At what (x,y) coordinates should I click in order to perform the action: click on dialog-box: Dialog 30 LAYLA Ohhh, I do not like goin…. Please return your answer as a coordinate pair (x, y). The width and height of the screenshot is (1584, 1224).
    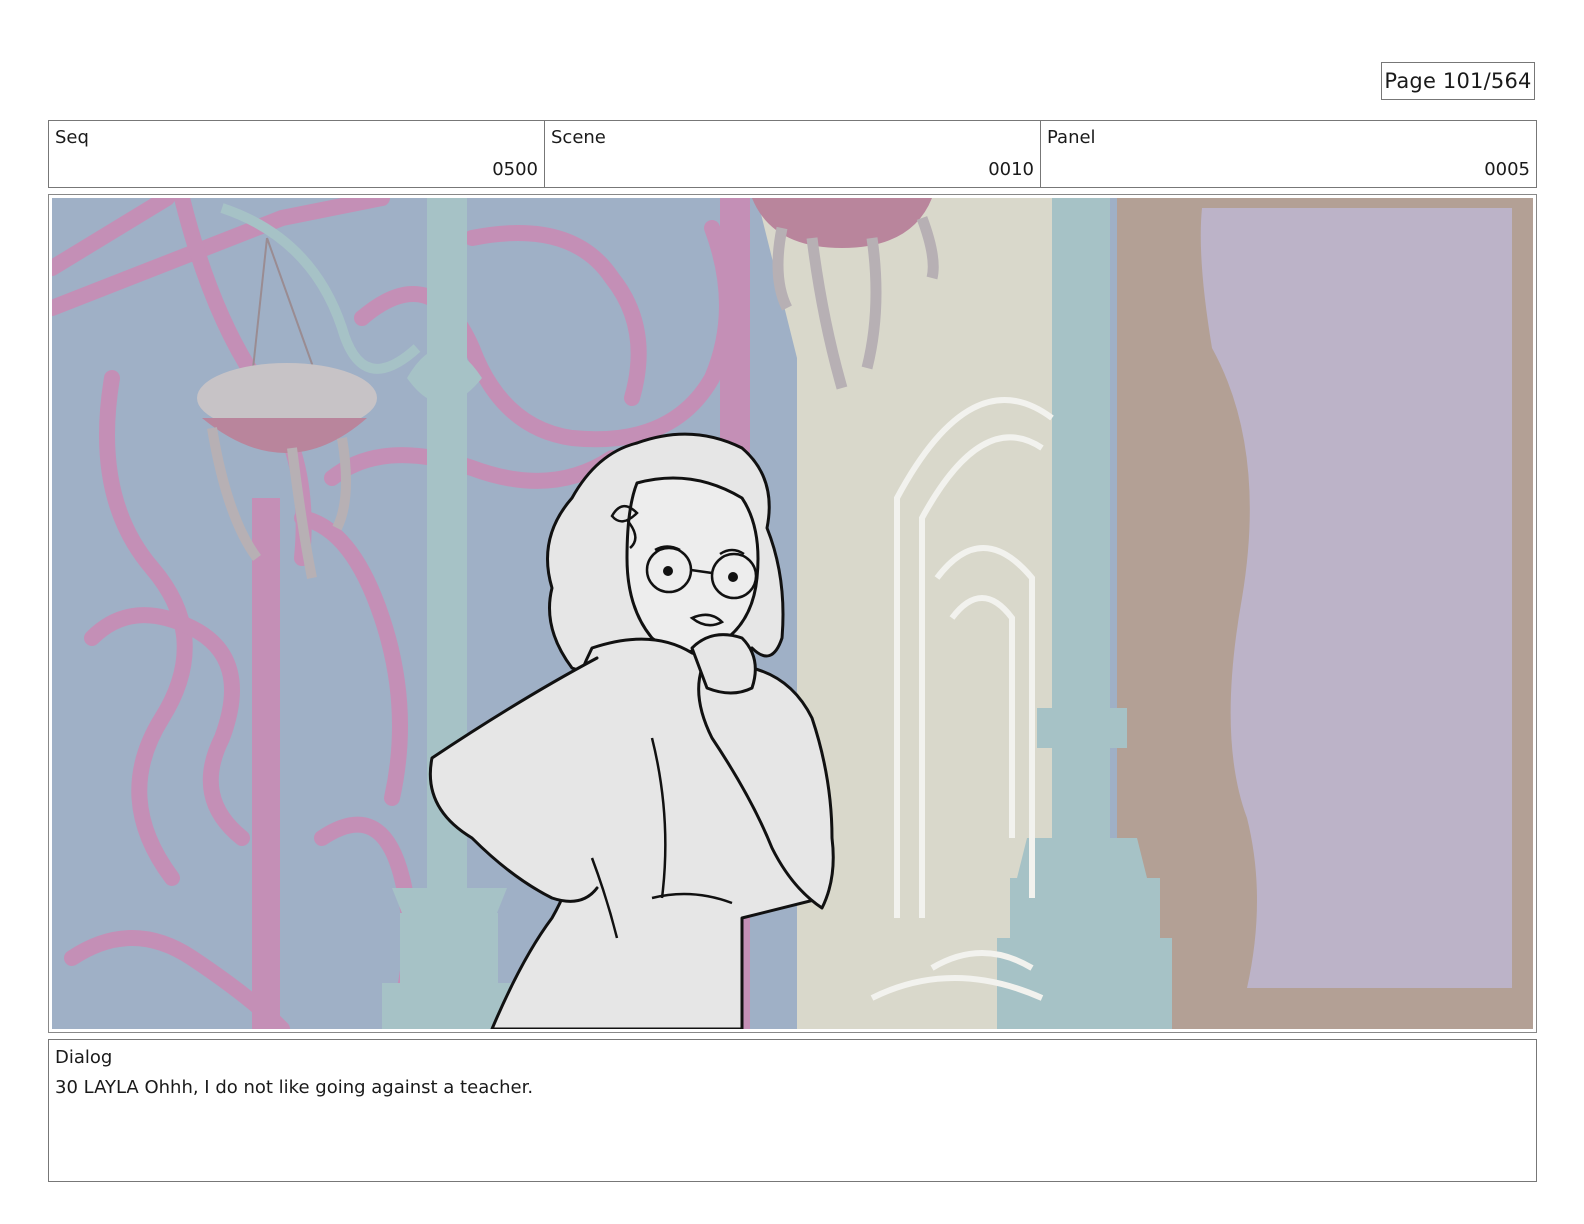
    Looking at the image, I should click on (792, 1110).